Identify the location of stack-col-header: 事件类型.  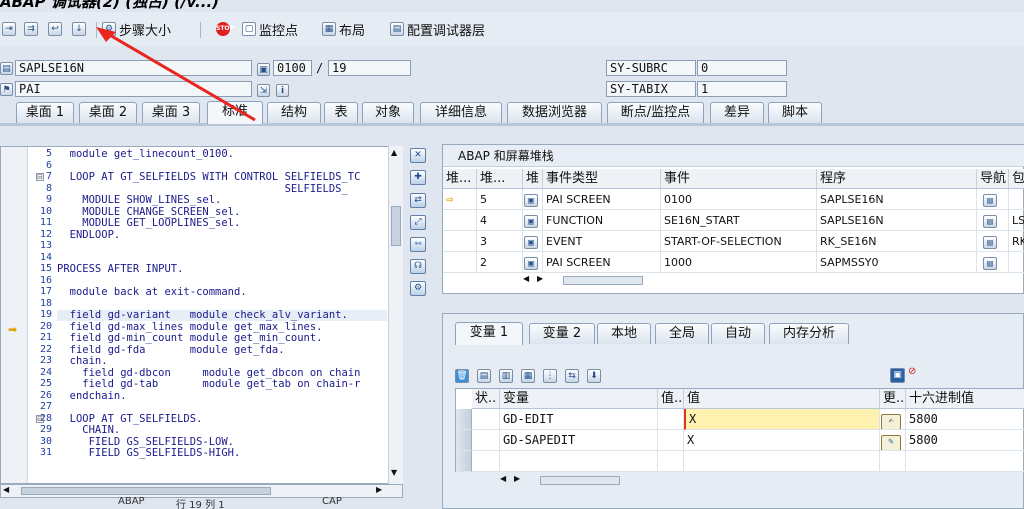
(602, 179).